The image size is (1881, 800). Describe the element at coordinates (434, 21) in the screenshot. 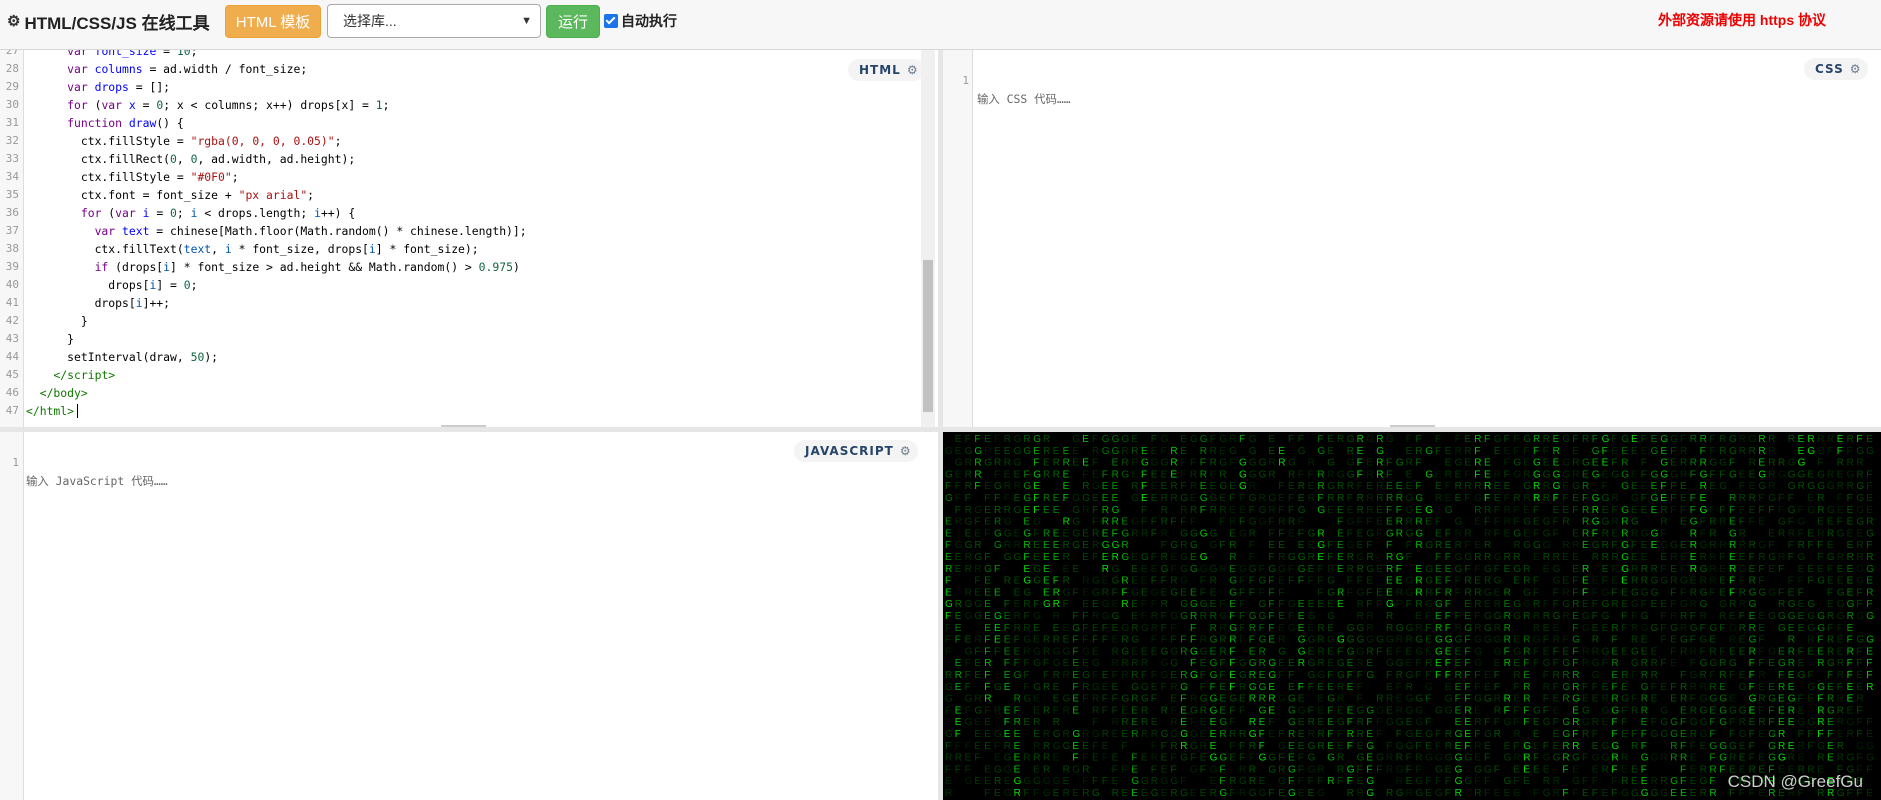

I see `library-select: 选择库... ▼` at that location.